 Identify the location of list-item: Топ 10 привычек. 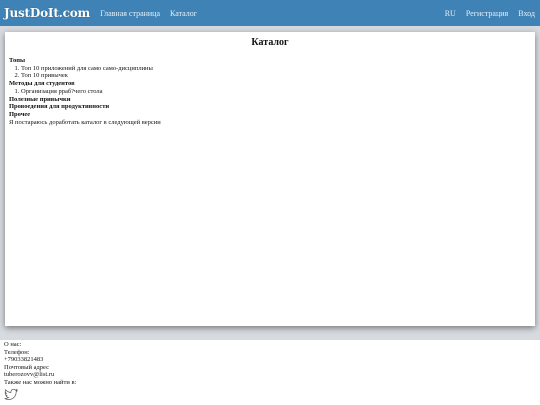
(91, 76).